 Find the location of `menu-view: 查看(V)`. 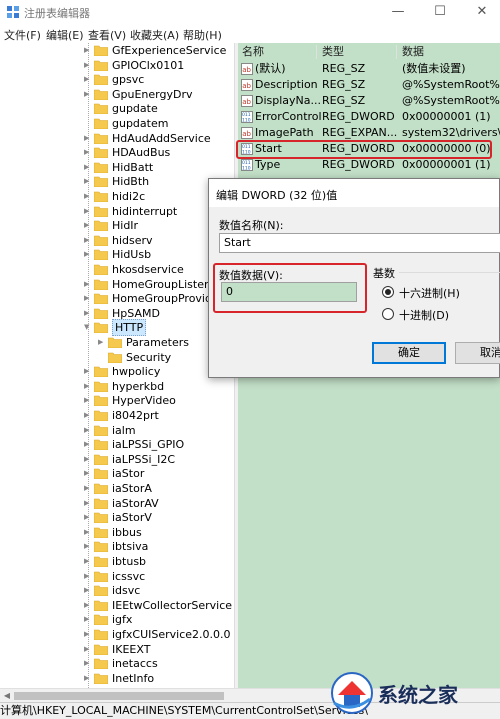

menu-view: 查看(V) is located at coordinates (107, 35).